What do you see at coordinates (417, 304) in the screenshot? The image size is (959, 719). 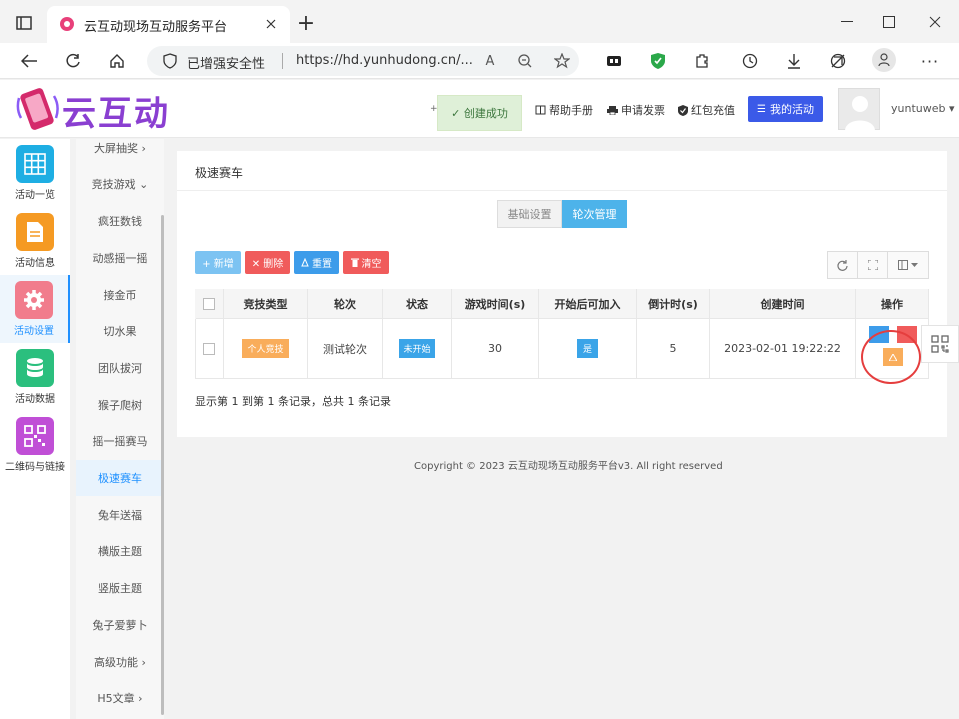 I see `table-header: 状态` at bounding box center [417, 304].